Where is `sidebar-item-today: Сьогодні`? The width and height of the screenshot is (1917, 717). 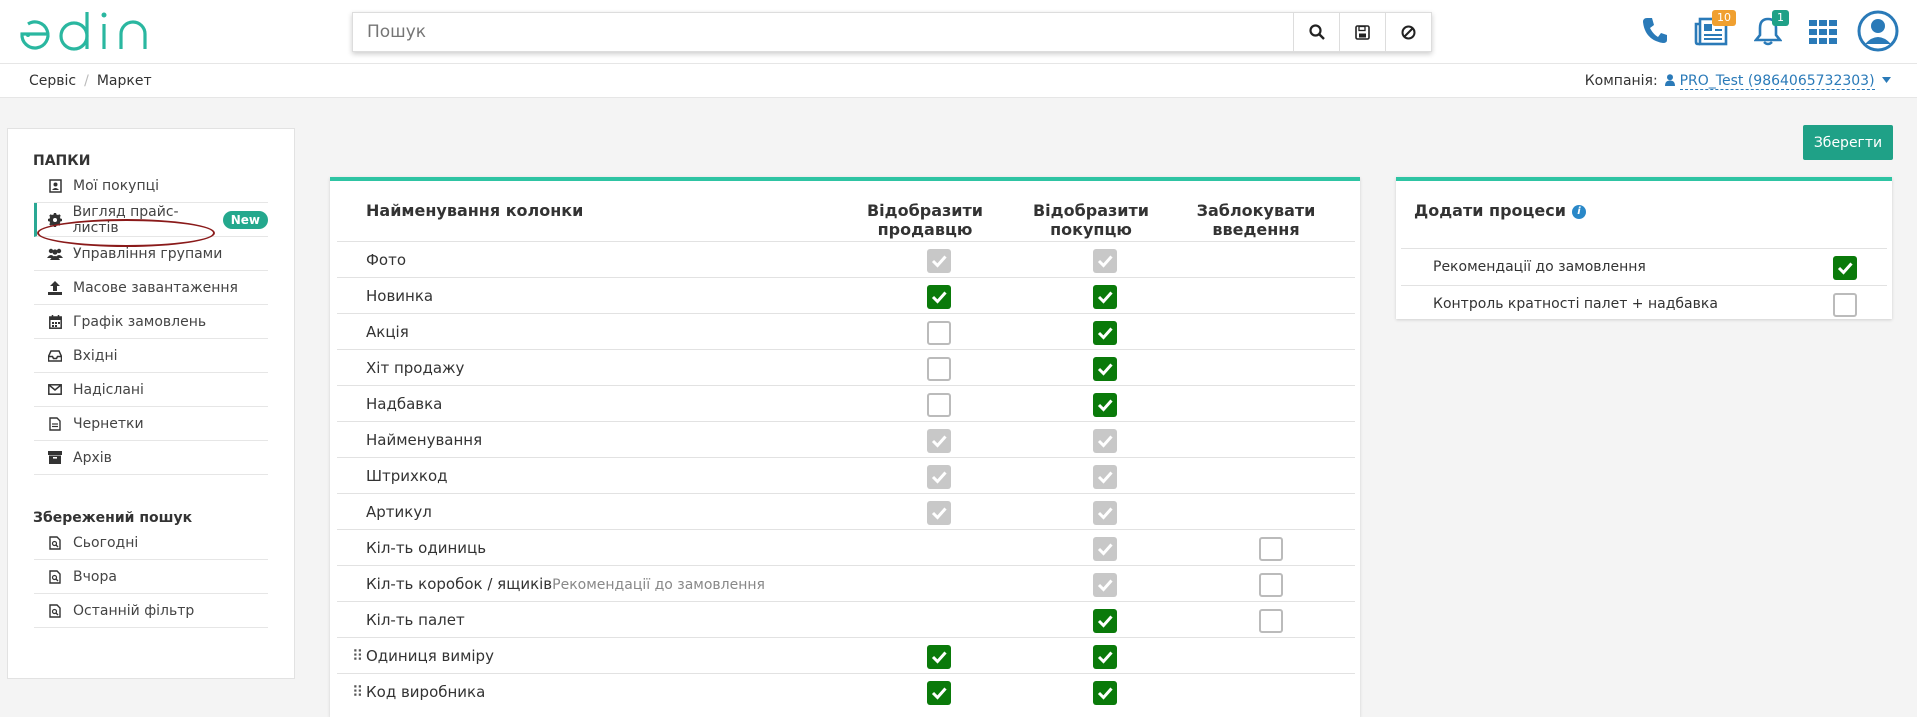
sidebar-item-today: Сьогодні is located at coordinates (151, 543).